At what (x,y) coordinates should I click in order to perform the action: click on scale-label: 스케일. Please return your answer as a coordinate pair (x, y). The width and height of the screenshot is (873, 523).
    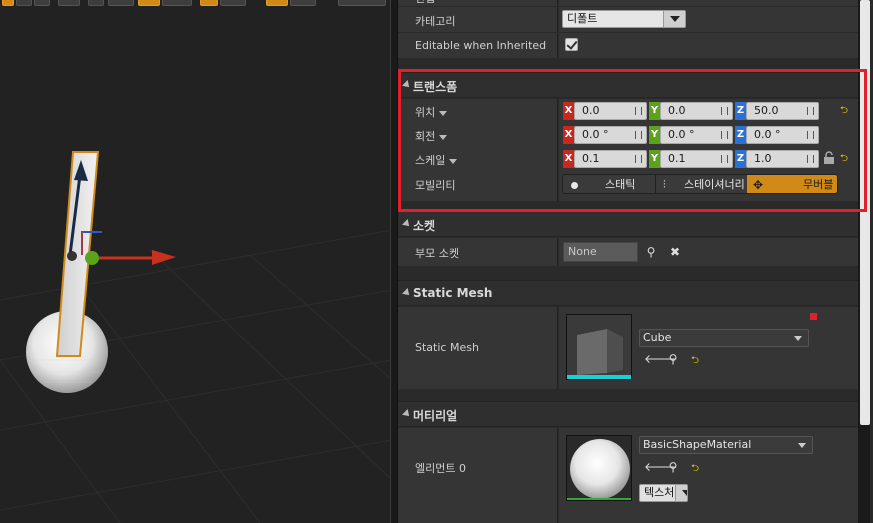
    Looking at the image, I should click on (436, 160).